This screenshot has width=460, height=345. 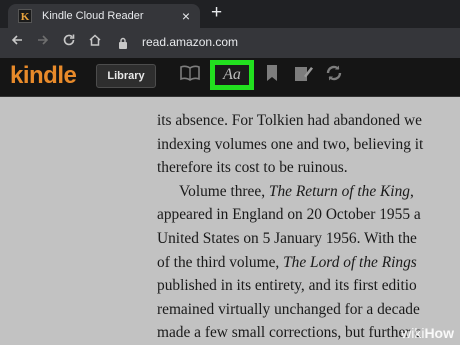 What do you see at coordinates (43, 75) in the screenshot?
I see `kindle-logo: kindle` at bounding box center [43, 75].